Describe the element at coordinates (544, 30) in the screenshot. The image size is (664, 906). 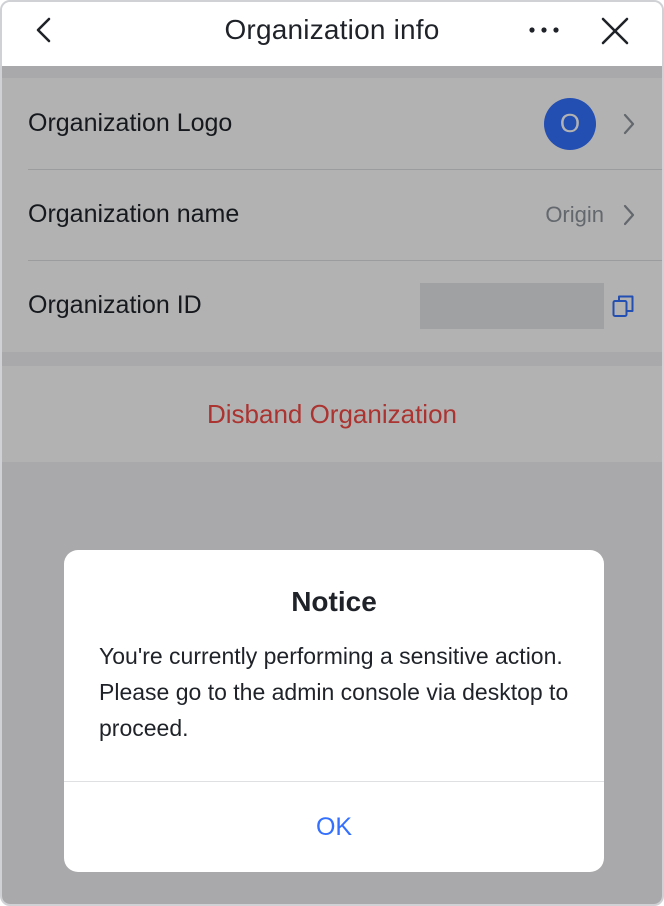
I see `more-horizontal-icon` at that location.